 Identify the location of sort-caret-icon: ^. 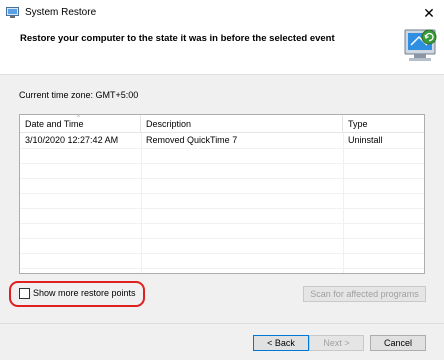
(78, 118).